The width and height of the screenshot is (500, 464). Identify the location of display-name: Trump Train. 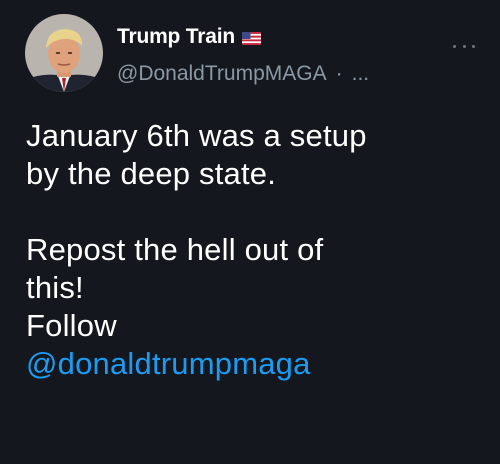
(176, 37).